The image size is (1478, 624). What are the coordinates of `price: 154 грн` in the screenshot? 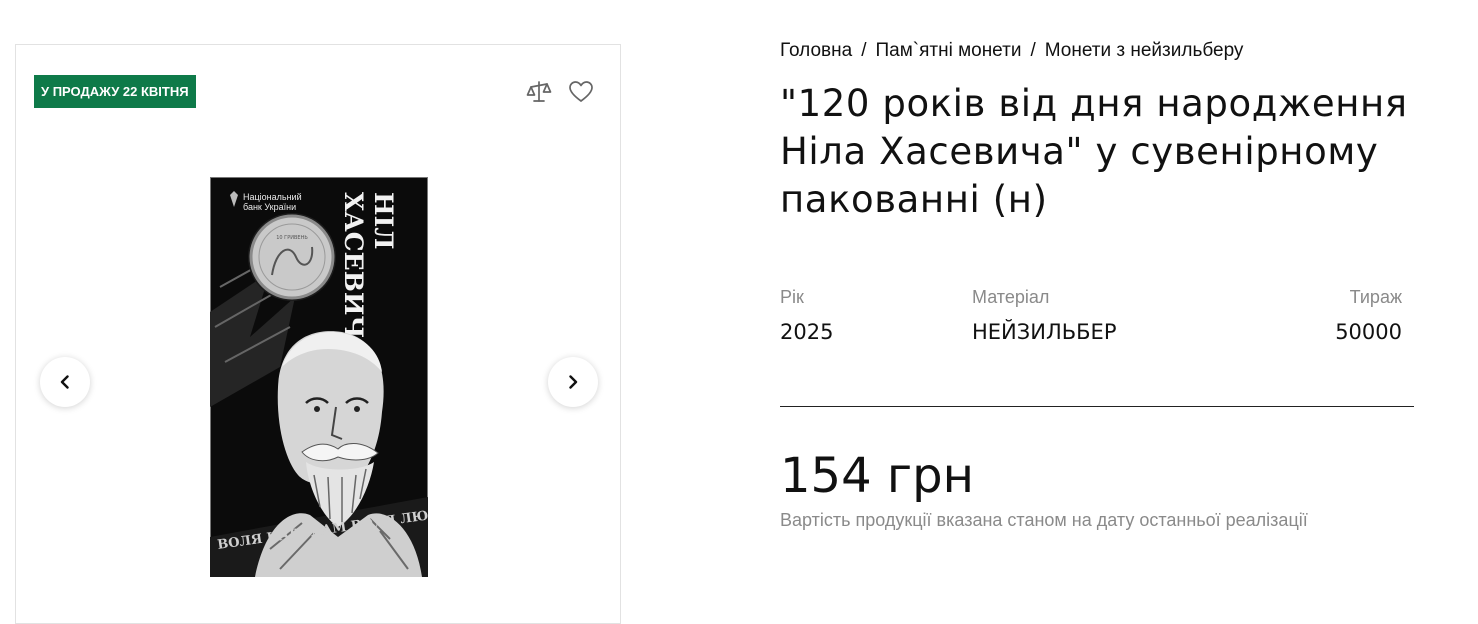 It's located at (877, 476).